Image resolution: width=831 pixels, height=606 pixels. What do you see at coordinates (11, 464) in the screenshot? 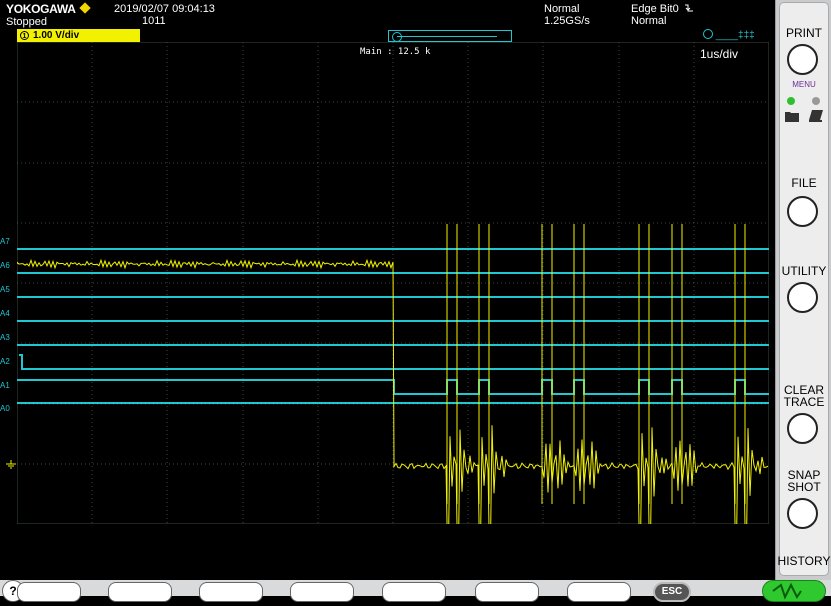
I see `ground-icon` at bounding box center [11, 464].